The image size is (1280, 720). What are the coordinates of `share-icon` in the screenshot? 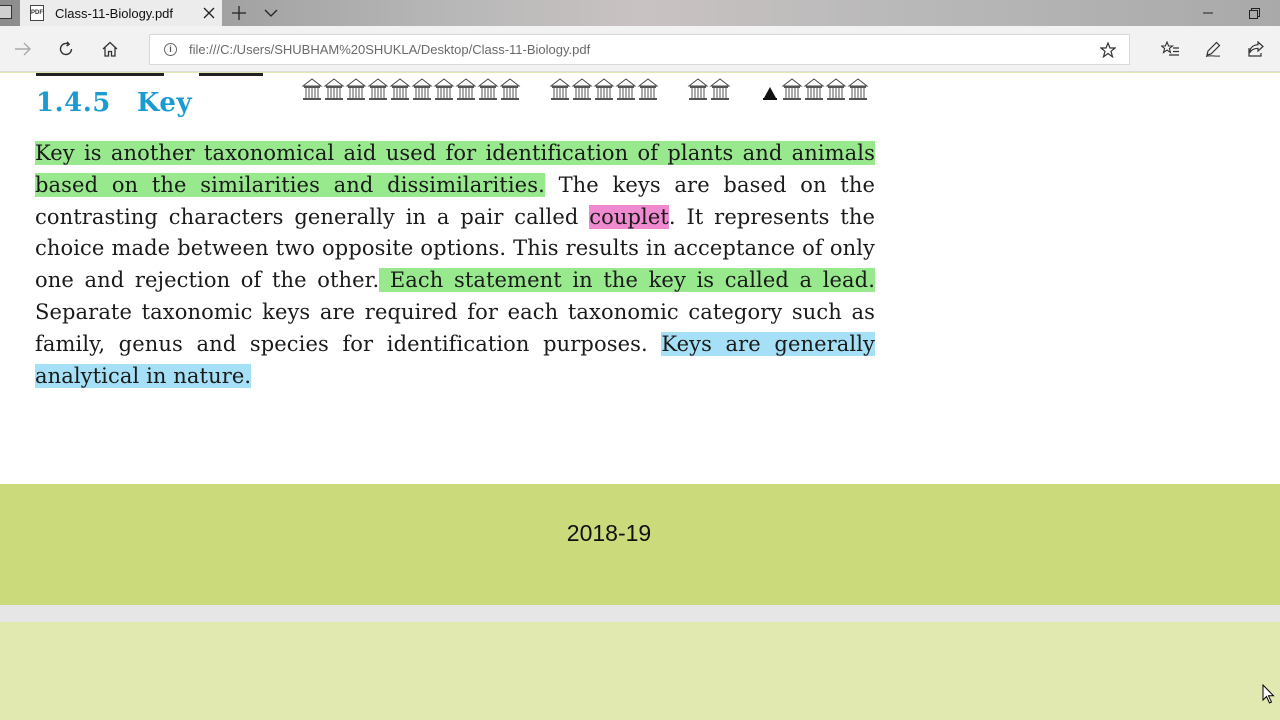 It's located at (1256, 49).